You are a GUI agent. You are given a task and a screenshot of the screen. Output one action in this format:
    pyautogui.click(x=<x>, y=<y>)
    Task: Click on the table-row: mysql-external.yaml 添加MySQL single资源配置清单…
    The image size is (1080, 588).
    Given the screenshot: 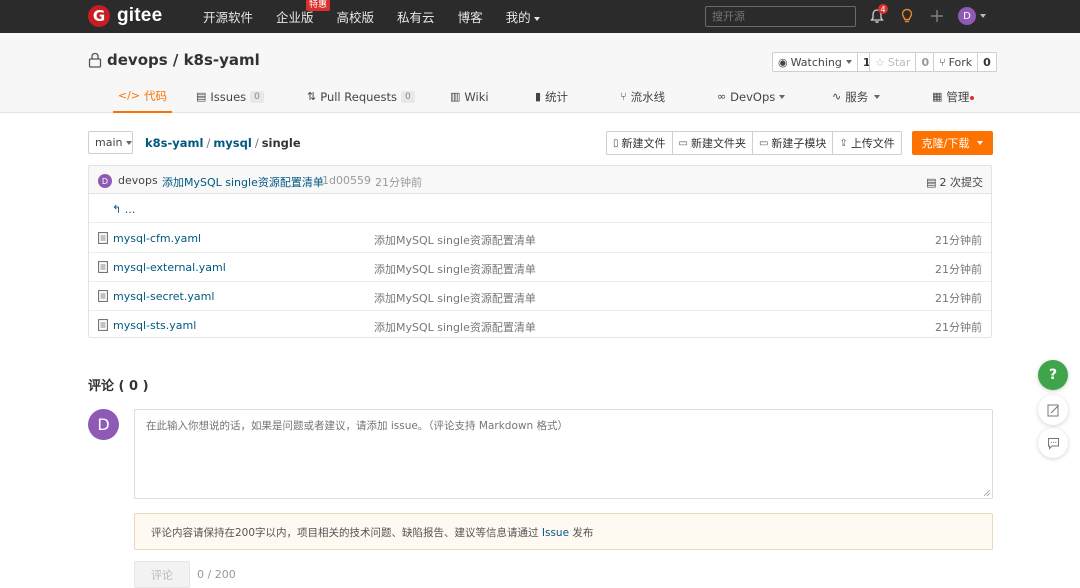 What is the action you would take?
    pyautogui.click(x=540, y=267)
    